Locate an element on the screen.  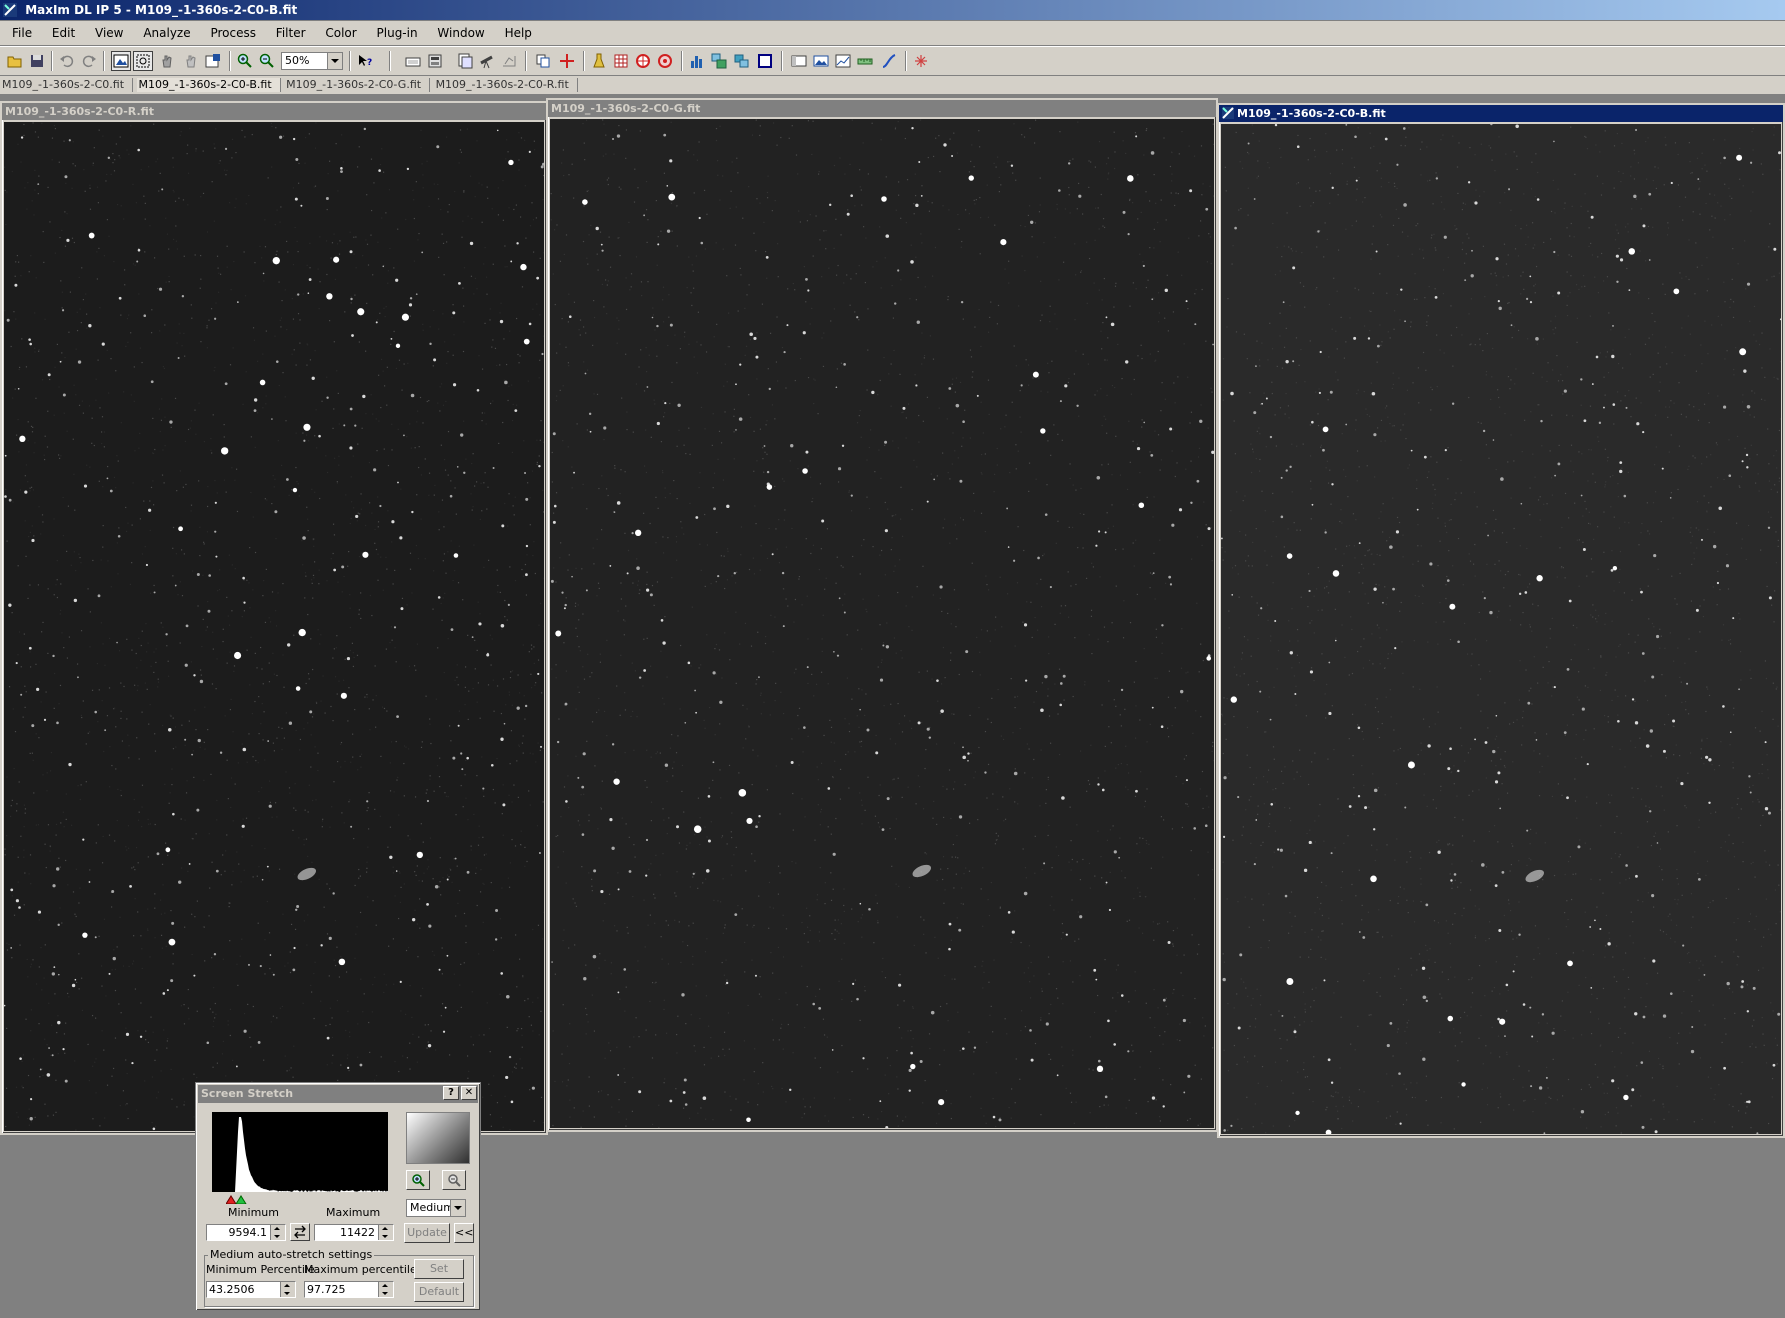
minimum-value-input: 9594.1 is located at coordinates (246, 1232).